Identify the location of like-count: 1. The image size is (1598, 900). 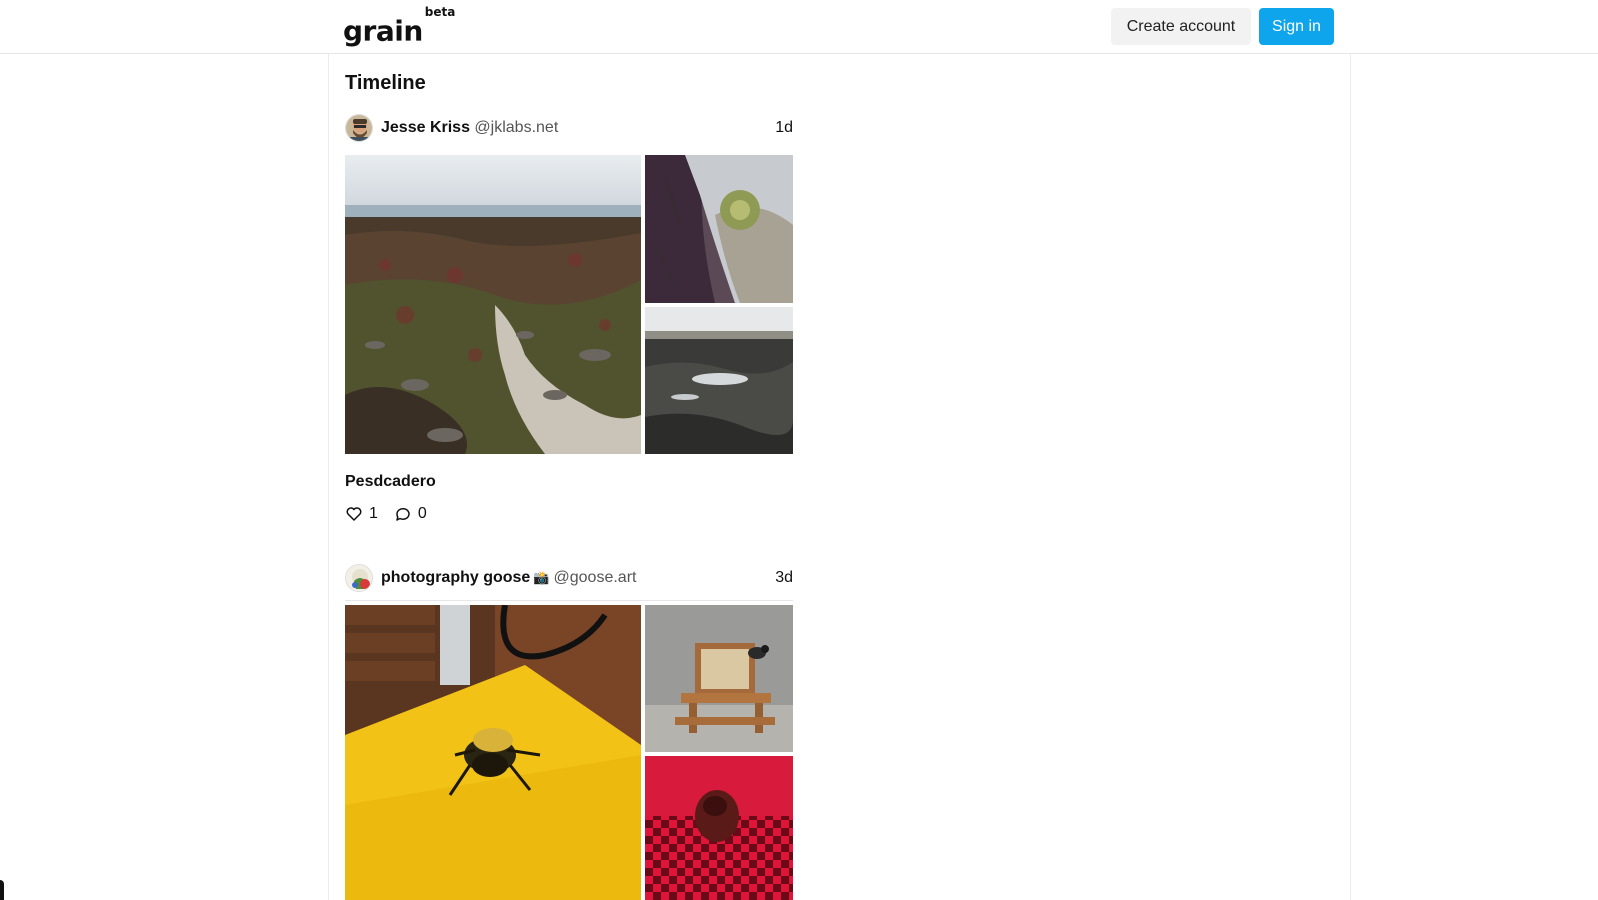
(373, 513).